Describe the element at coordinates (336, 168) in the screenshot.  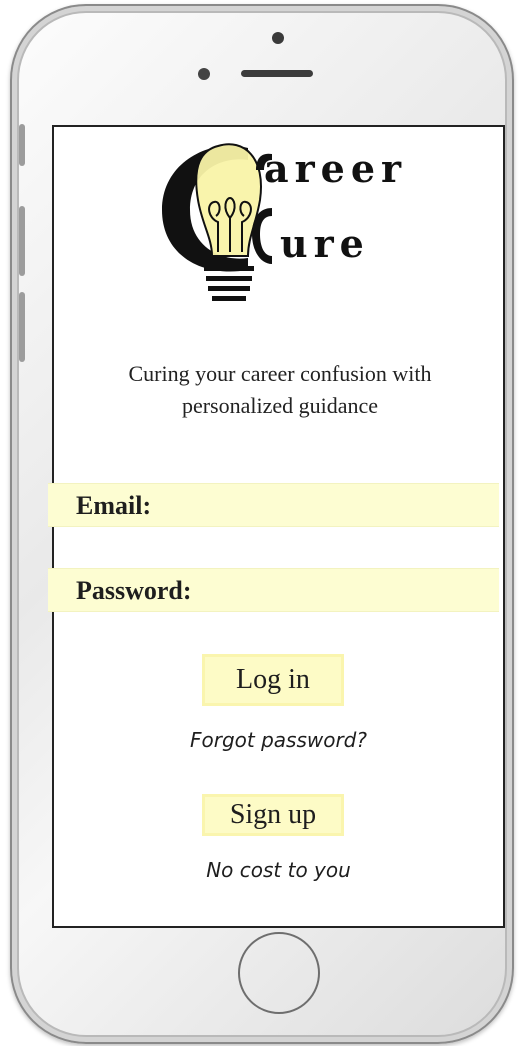
I see `logo-text-top: areer` at that location.